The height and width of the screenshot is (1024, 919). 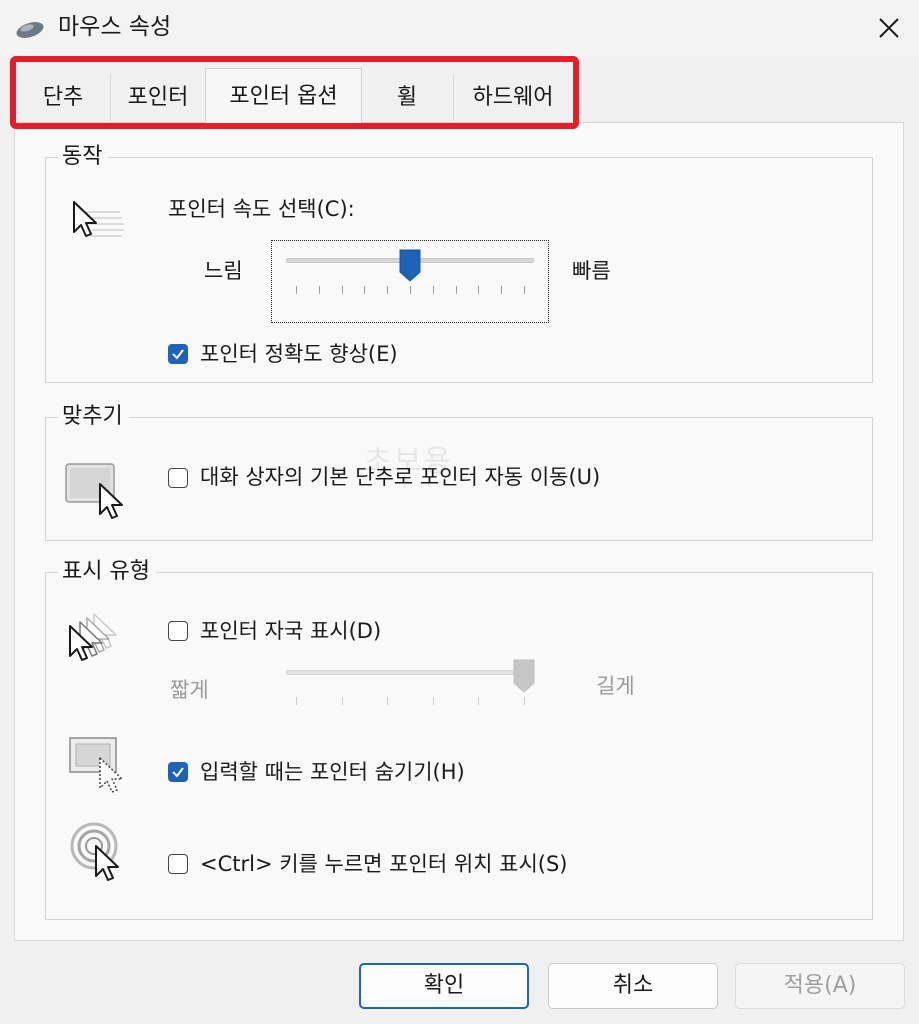 I want to click on mouse-icon, so click(x=30, y=30).